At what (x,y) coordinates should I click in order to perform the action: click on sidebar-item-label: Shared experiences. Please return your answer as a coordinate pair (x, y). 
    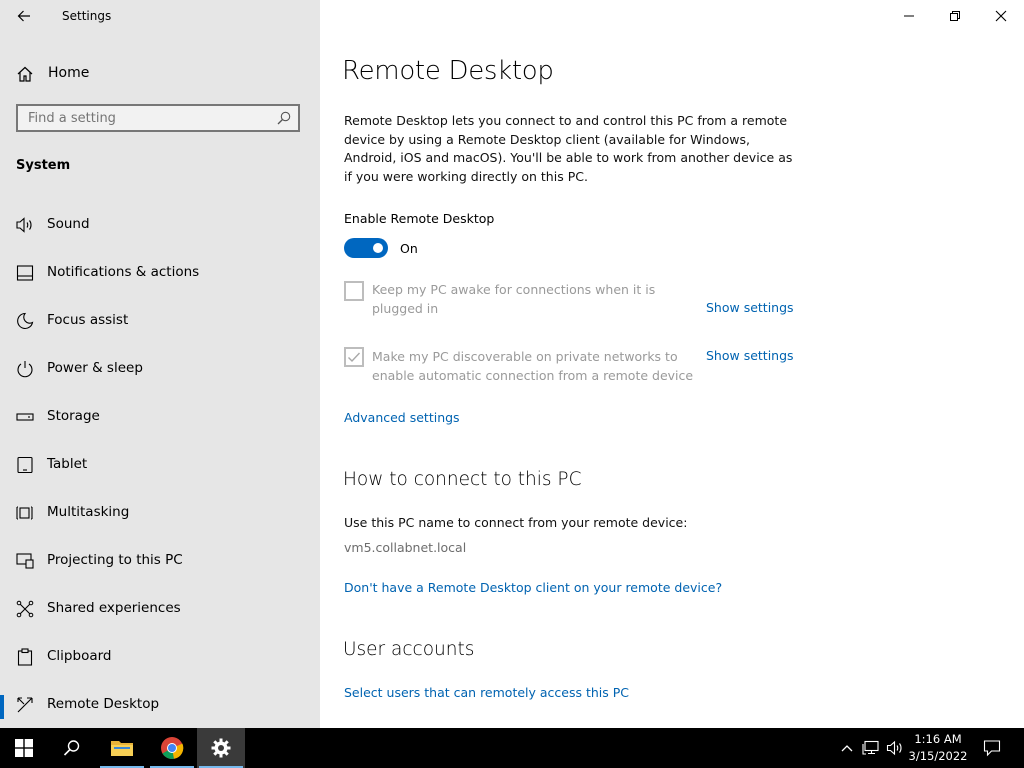
    Looking at the image, I should click on (114, 608).